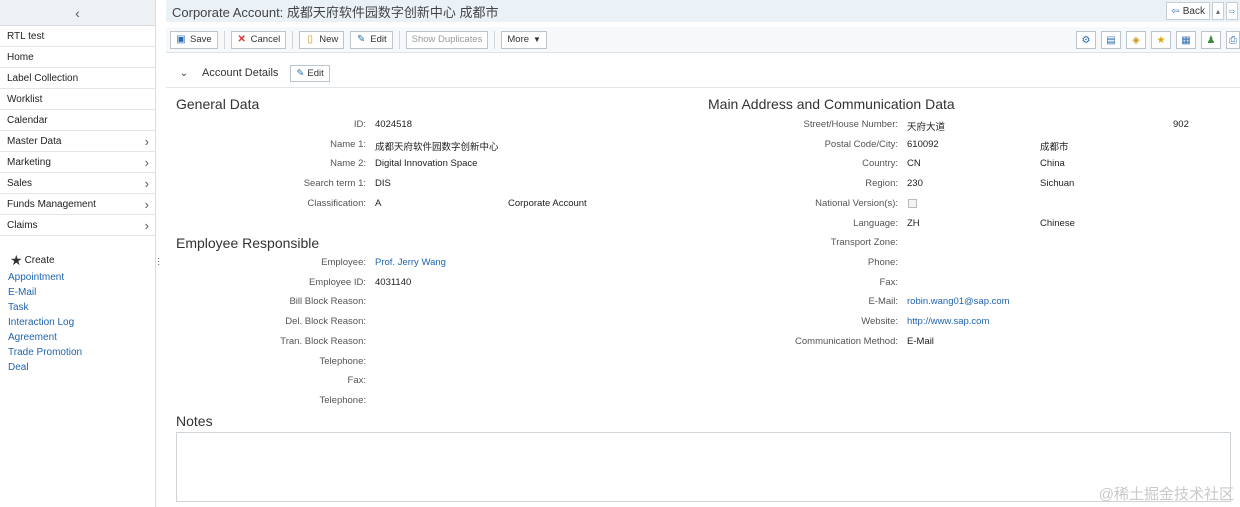 This screenshot has height=507, width=1240. Describe the element at coordinates (81, 337) in the screenshot. I see `create-link-agreement: Agreement` at that location.